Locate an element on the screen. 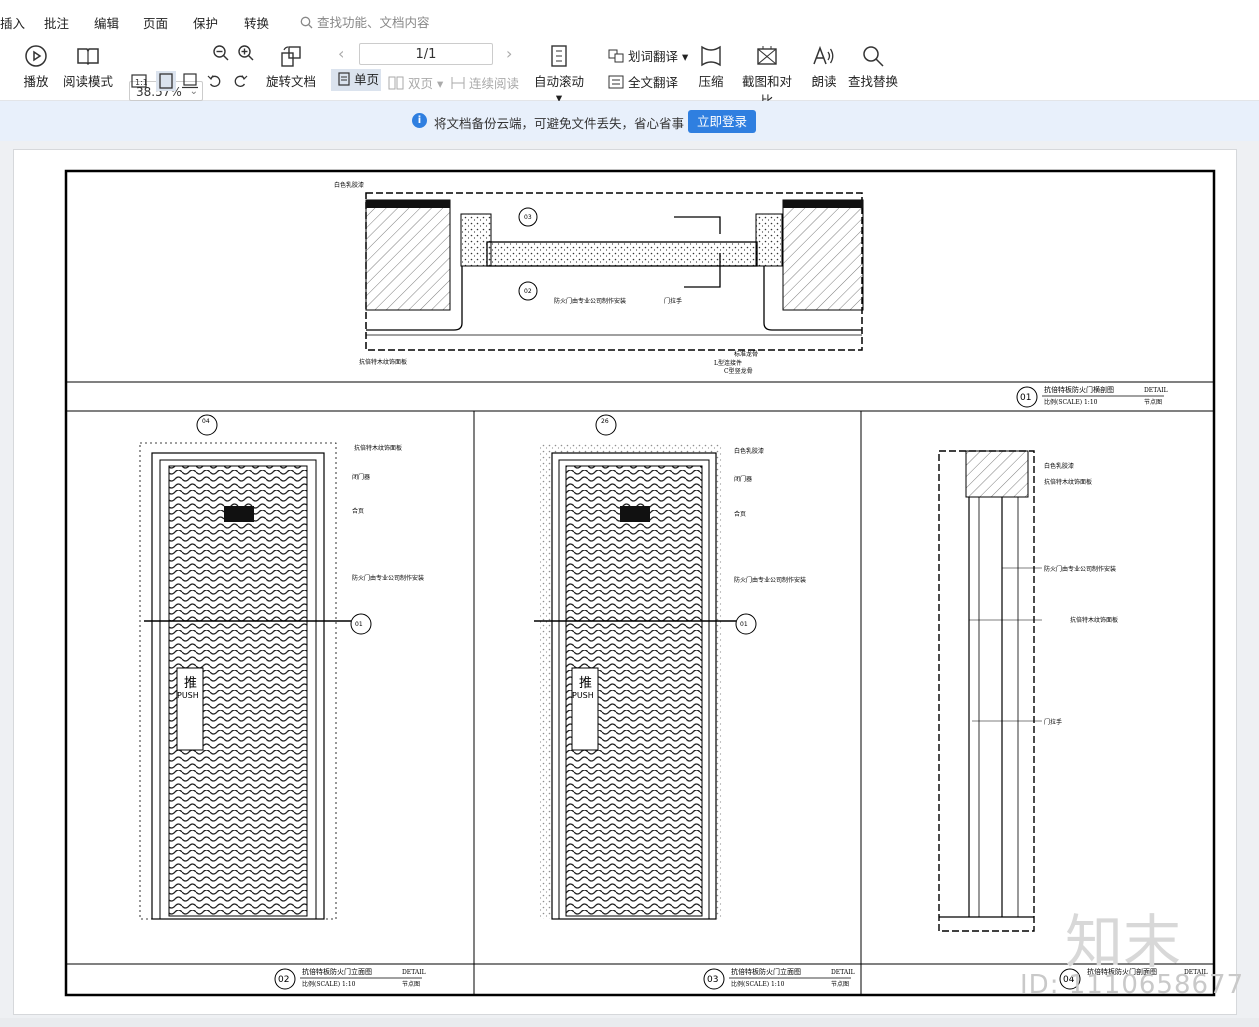 The image size is (1259, 1027). continuous-label: 连续阅读 is located at coordinates (493, 83).